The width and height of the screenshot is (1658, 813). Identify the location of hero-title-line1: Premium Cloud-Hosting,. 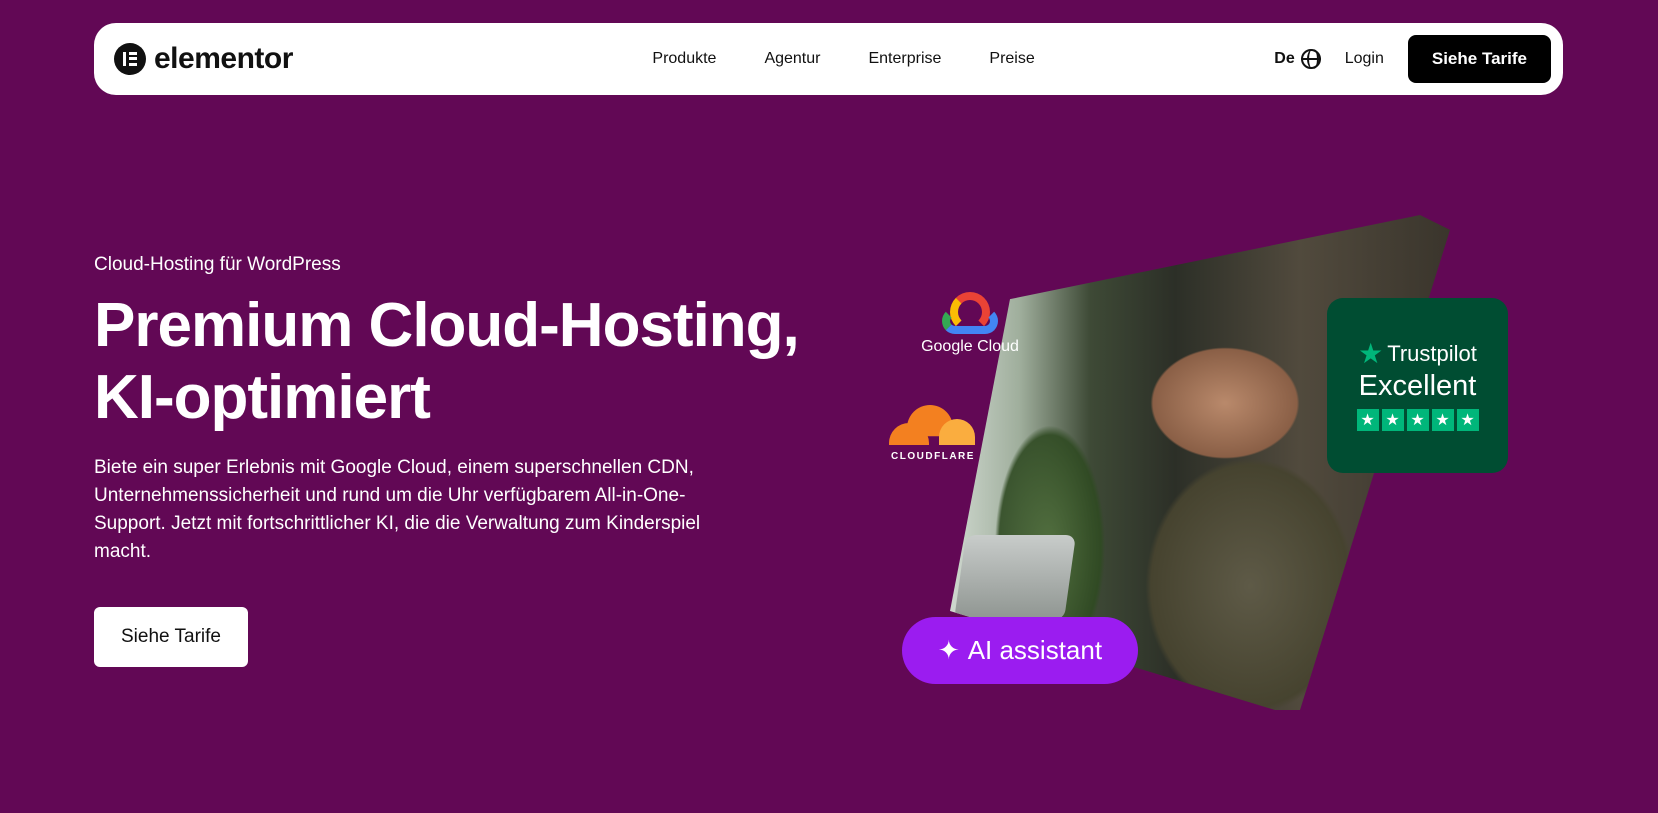
(447, 325).